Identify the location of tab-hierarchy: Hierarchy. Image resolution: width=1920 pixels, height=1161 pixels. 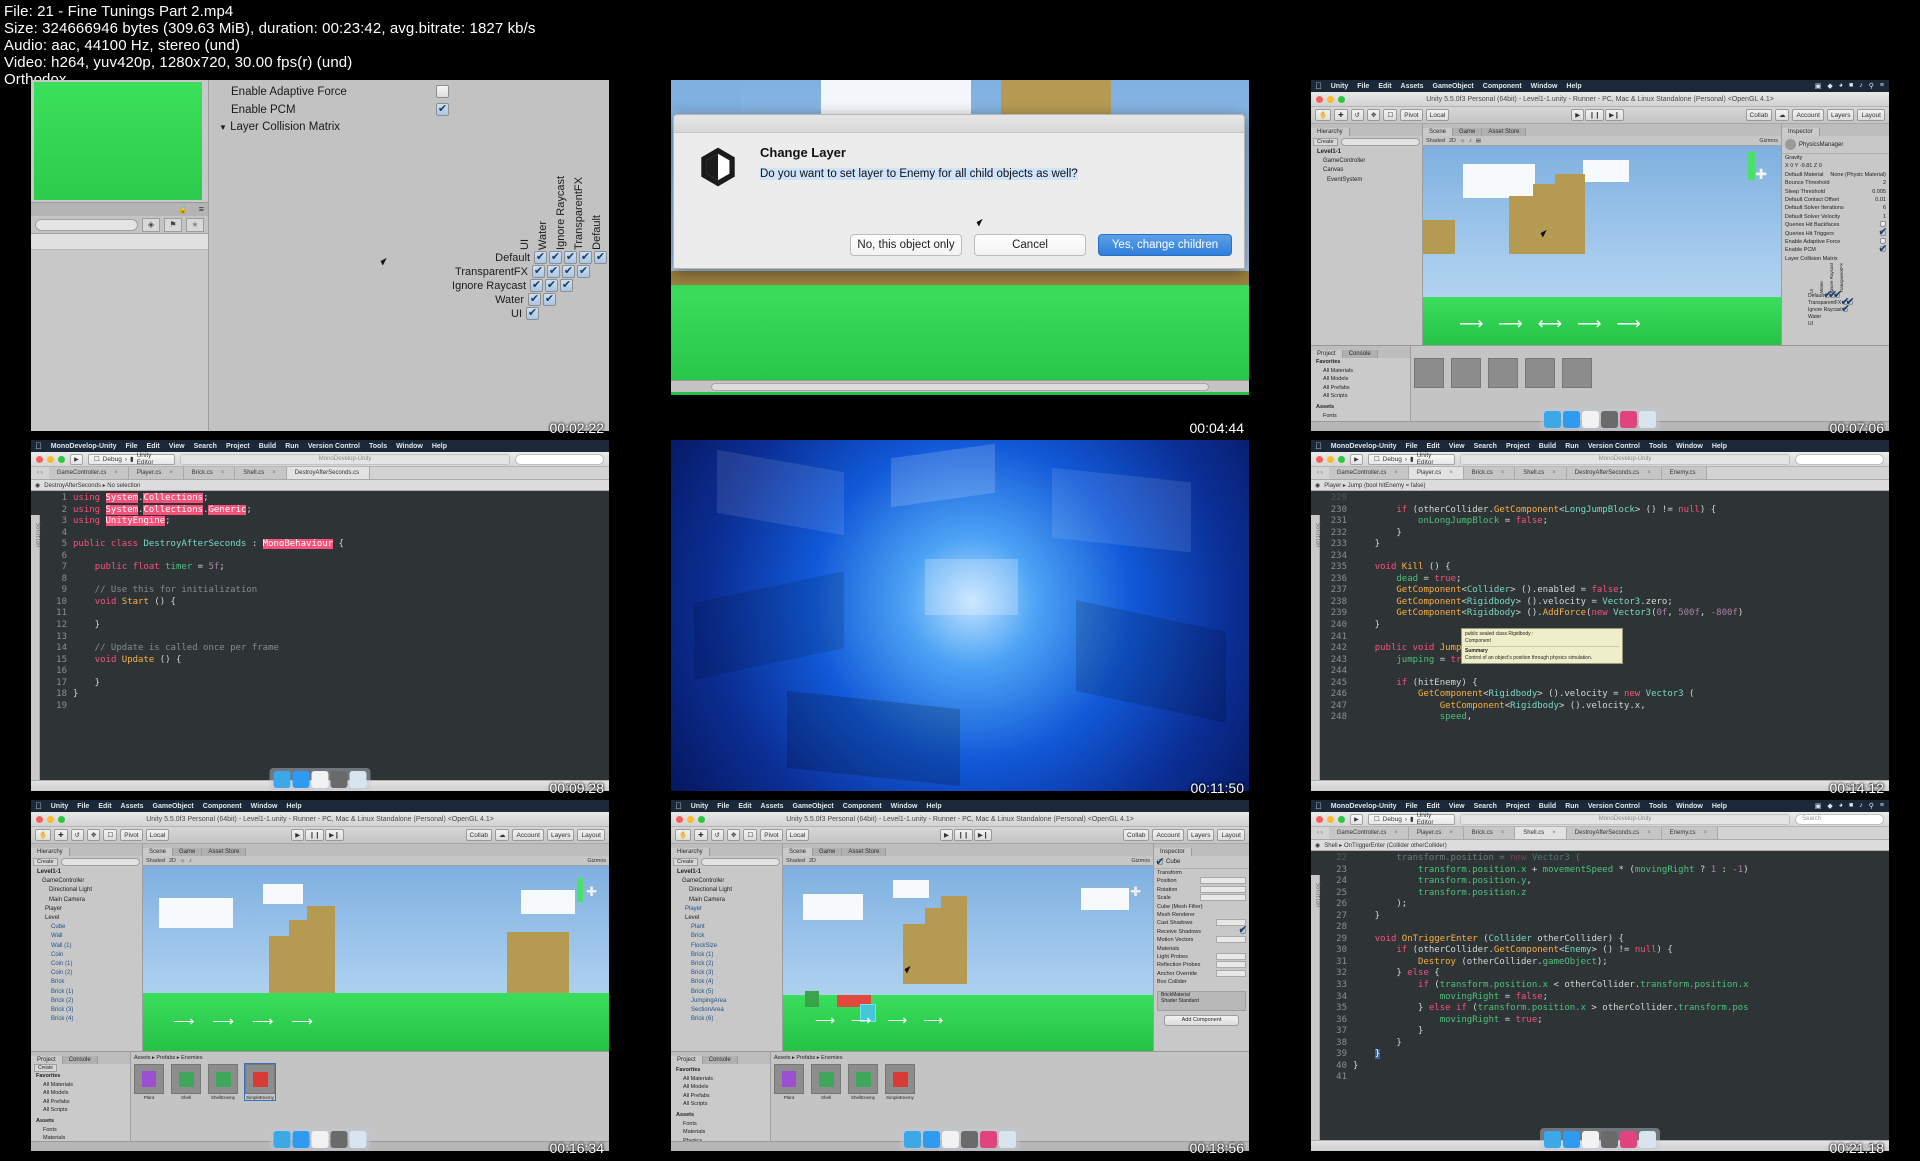
(50, 852).